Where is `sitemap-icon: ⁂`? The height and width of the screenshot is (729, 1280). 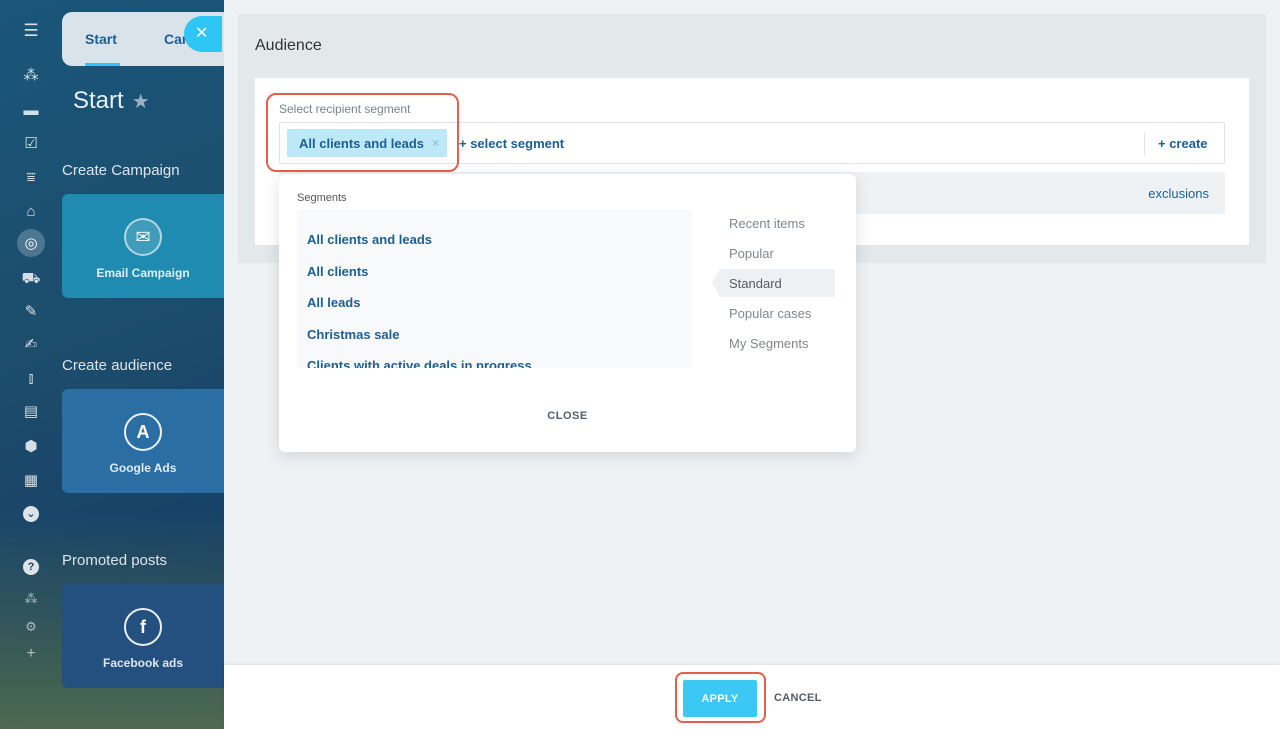
sitemap-icon: ⁂ is located at coordinates (31, 598).